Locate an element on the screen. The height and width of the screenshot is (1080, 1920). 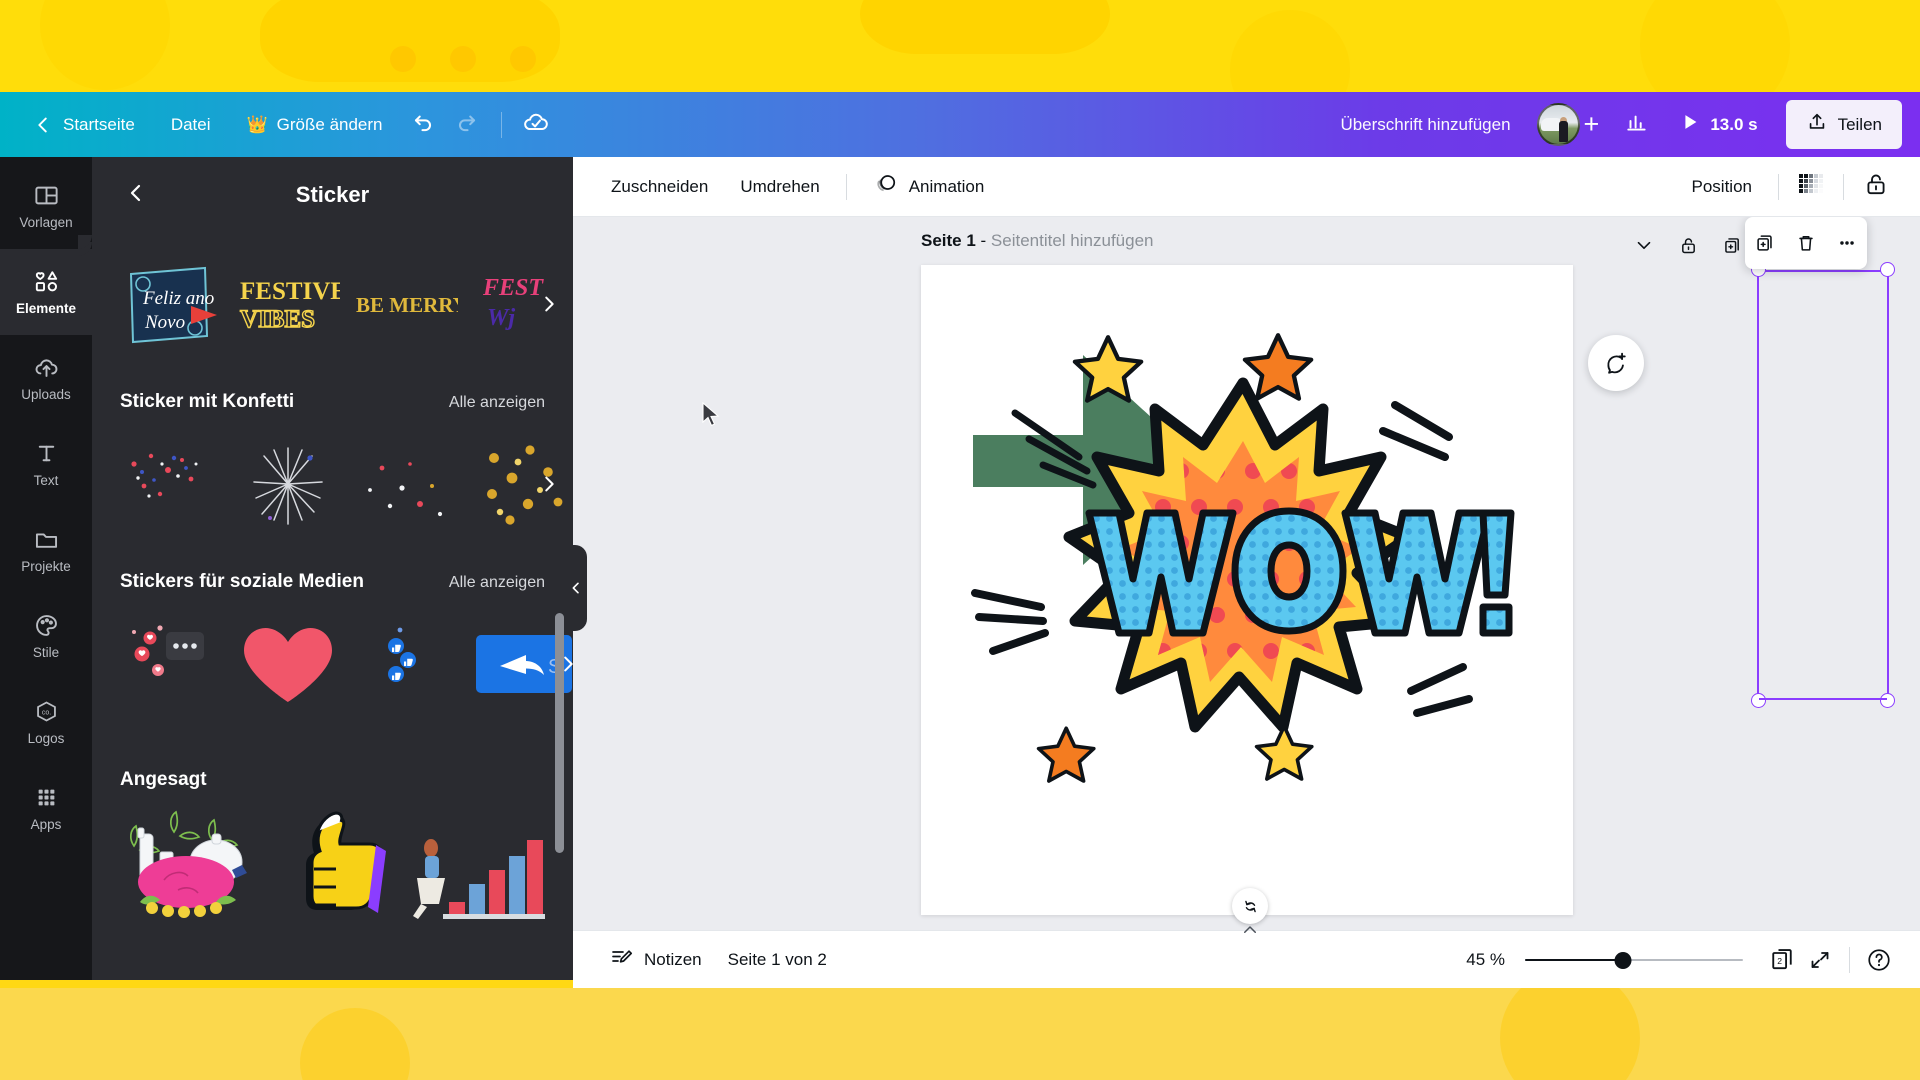
undo-icon is located at coordinates (423, 124).